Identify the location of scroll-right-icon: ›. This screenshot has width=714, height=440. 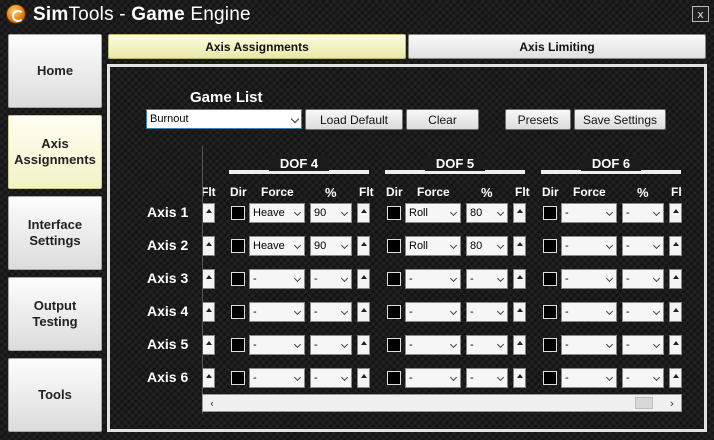
(672, 403).